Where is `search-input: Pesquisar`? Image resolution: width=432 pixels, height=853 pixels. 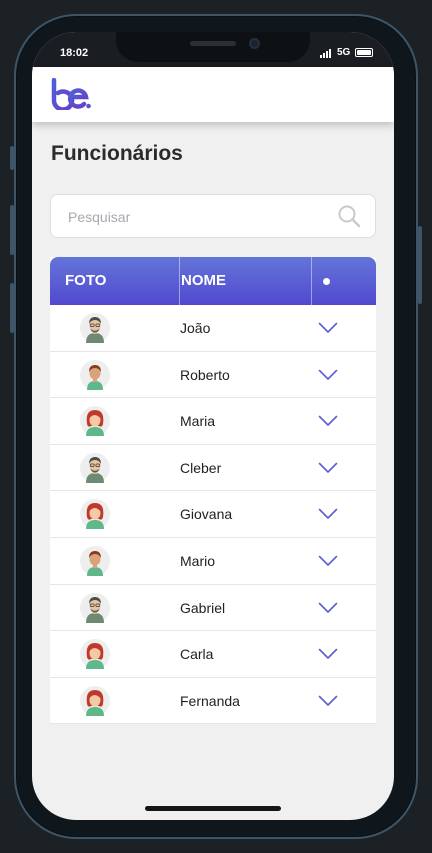
search-input: Pesquisar is located at coordinates (99, 217).